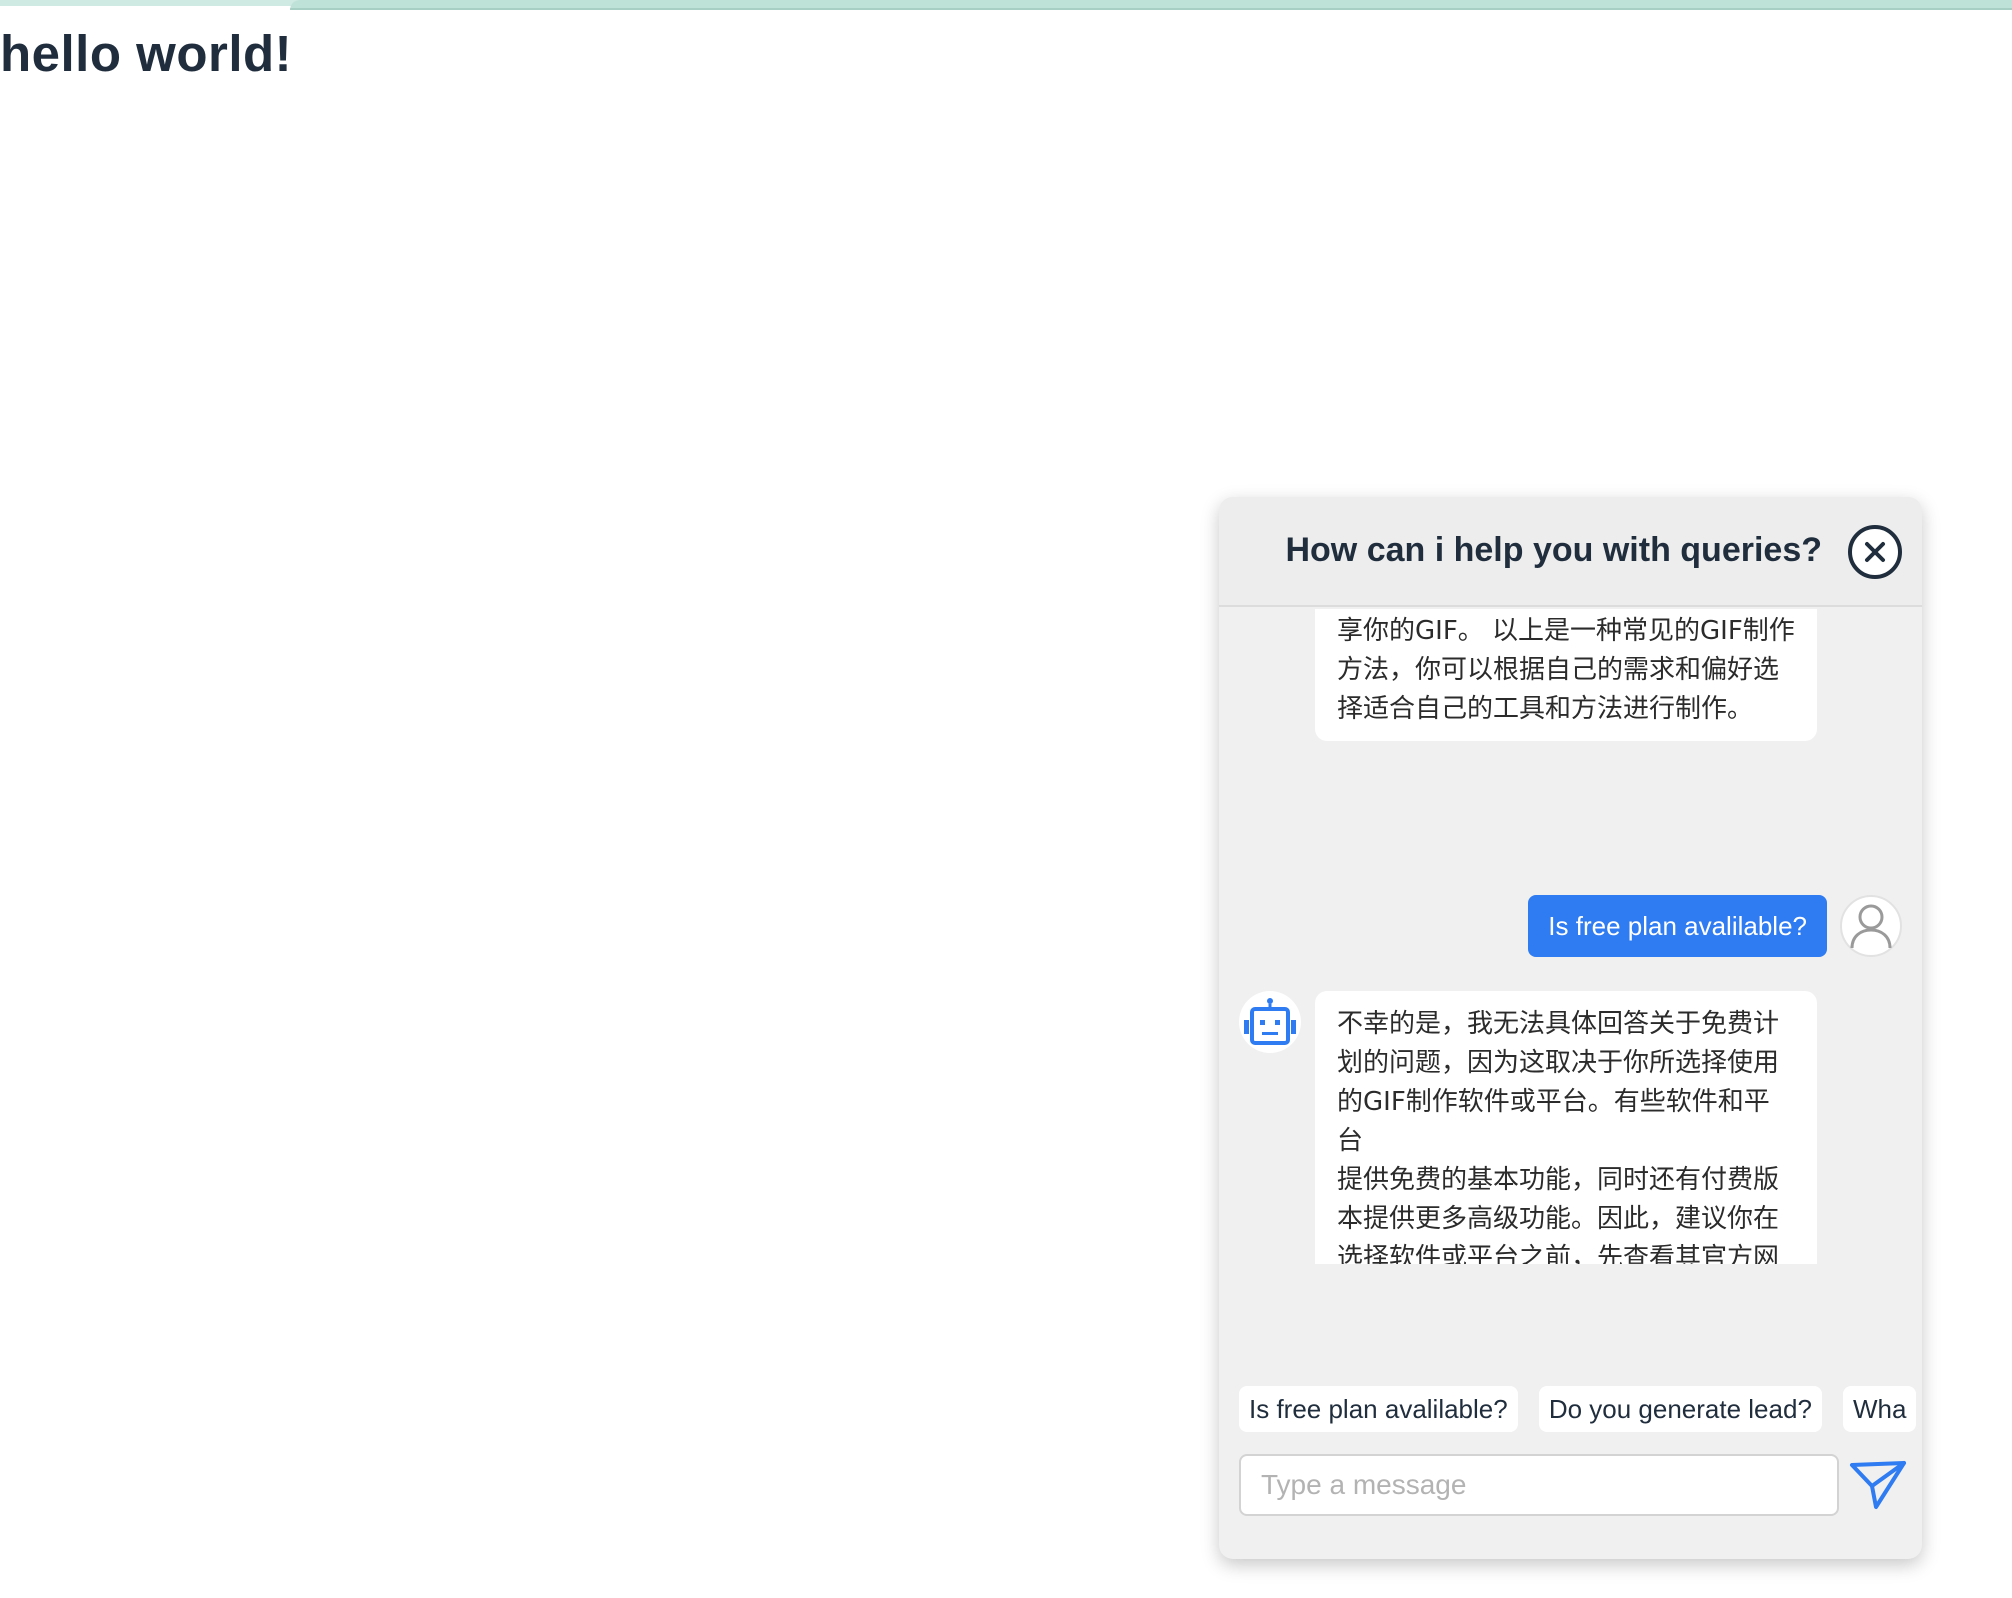 The image size is (2012, 1598). I want to click on suggestion-chip: Do you generate lead?, so click(1680, 1409).